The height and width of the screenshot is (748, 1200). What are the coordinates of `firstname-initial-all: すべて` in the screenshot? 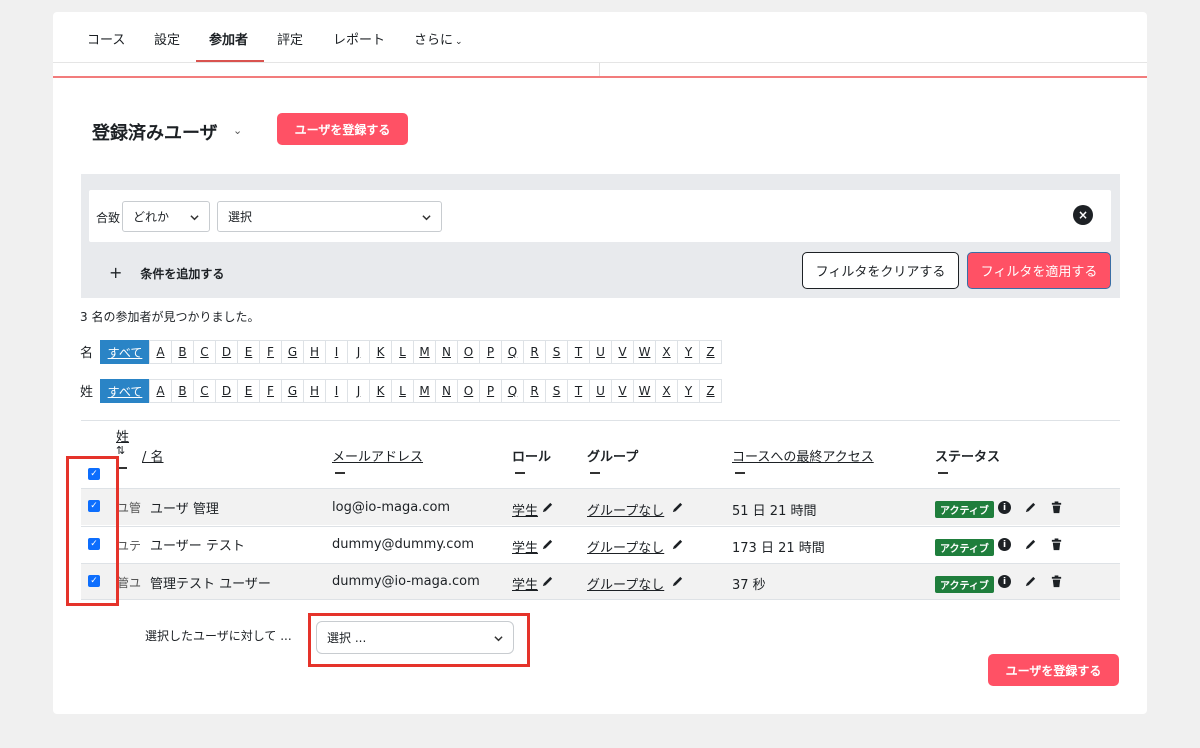 It's located at (125, 352).